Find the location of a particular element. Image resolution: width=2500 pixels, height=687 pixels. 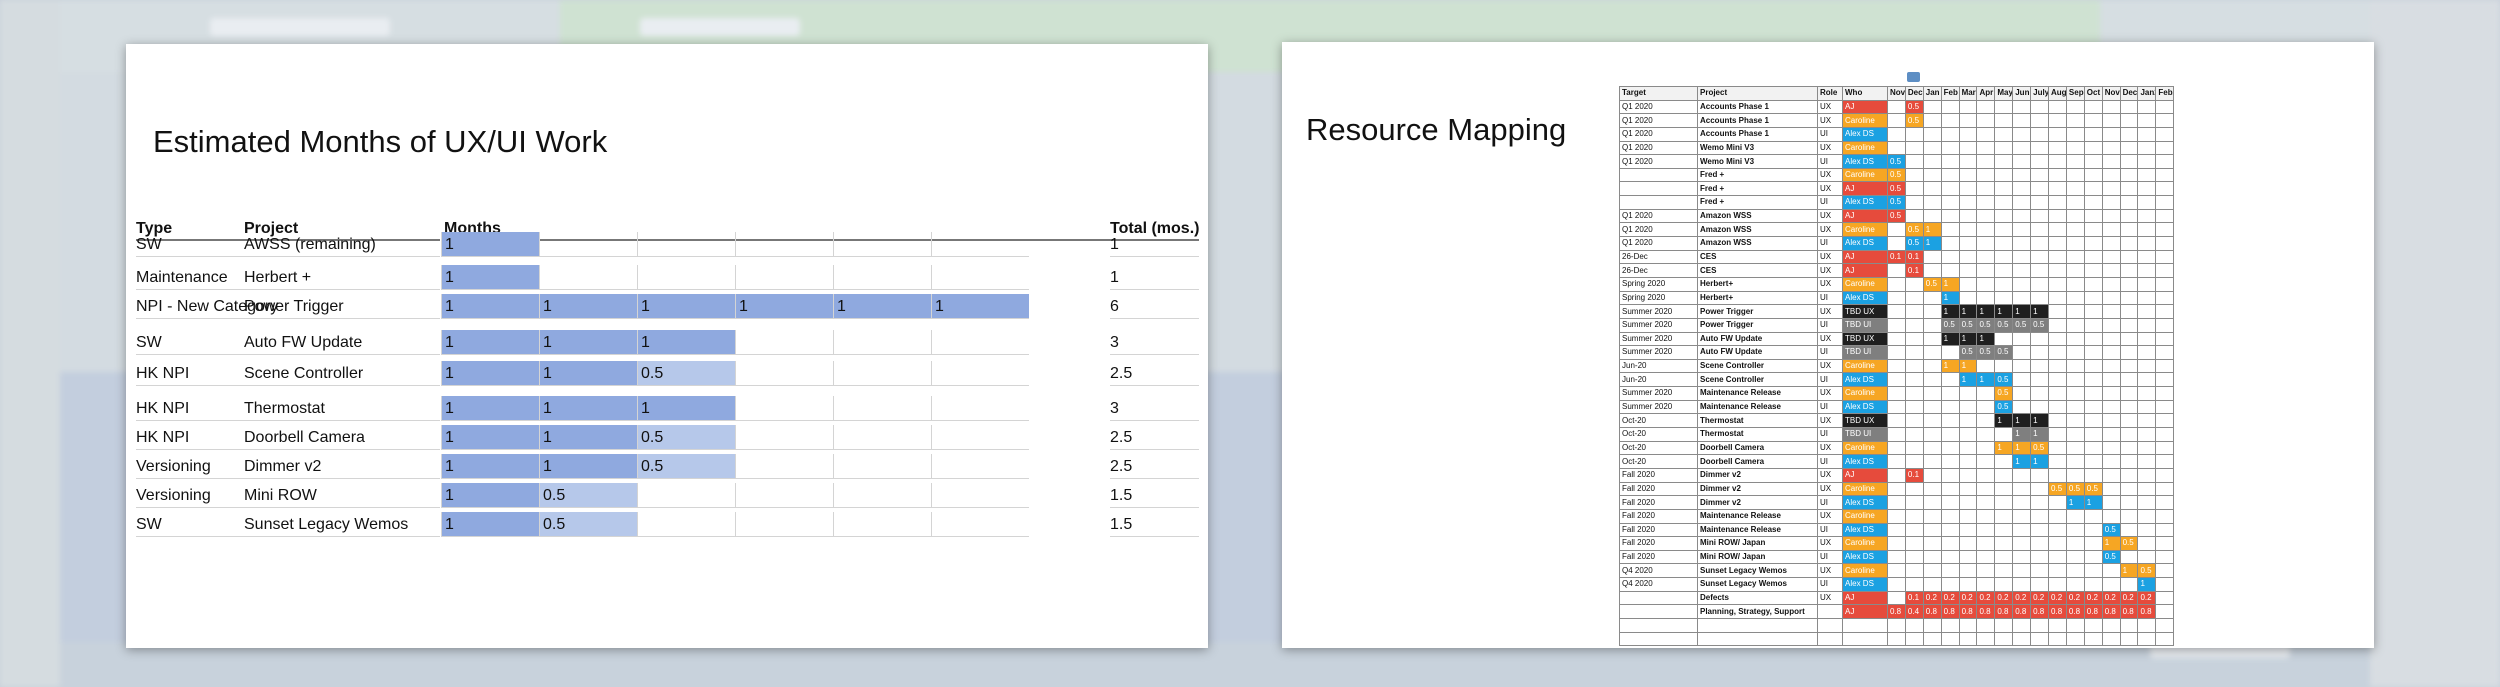

background-button is located at coordinates (720, 27).